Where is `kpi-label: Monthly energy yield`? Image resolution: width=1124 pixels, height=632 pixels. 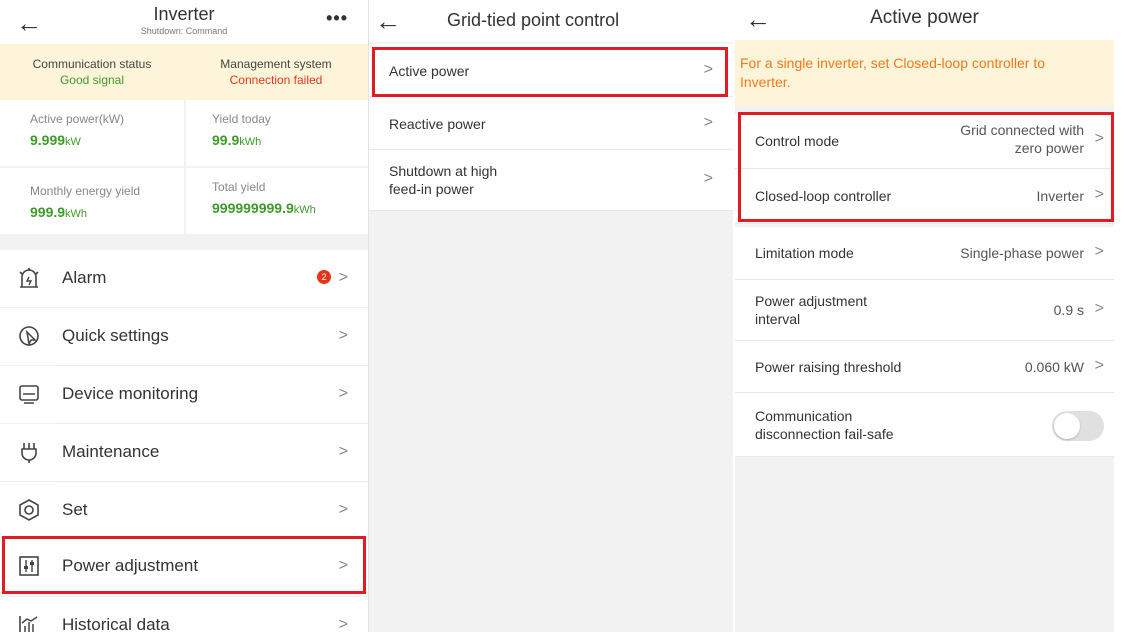 kpi-label: Monthly energy yield is located at coordinates (85, 191).